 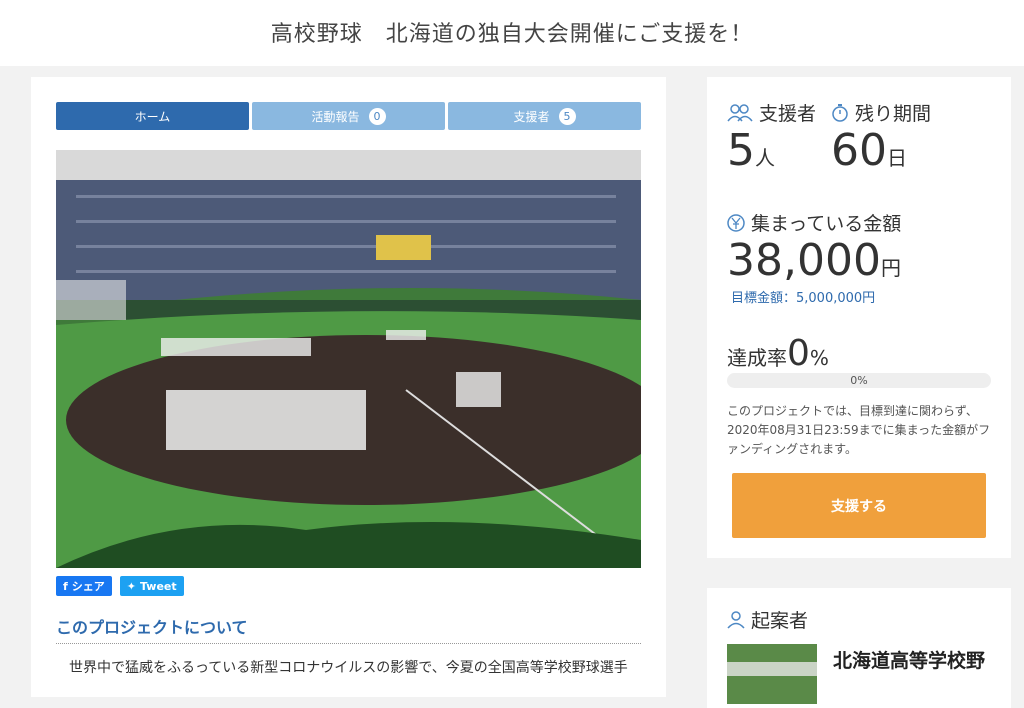 I want to click on owner-label: 起案者, so click(x=767, y=619).